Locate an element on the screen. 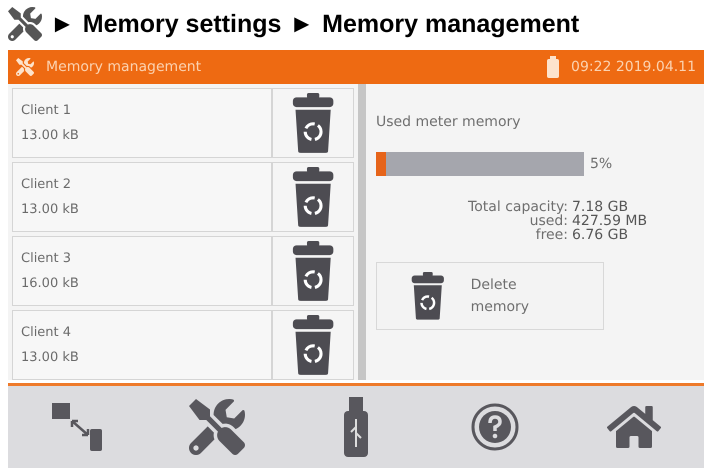 Image resolution: width=712 pixels, height=476 pixels. client-name: Client 3 is located at coordinates (46, 258).